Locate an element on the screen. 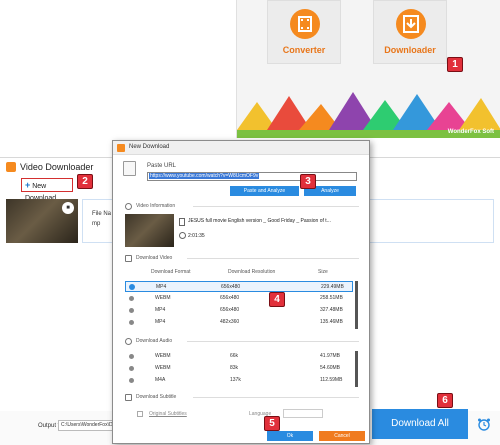  size-cell: 112.59MB is located at coordinates (331, 380).